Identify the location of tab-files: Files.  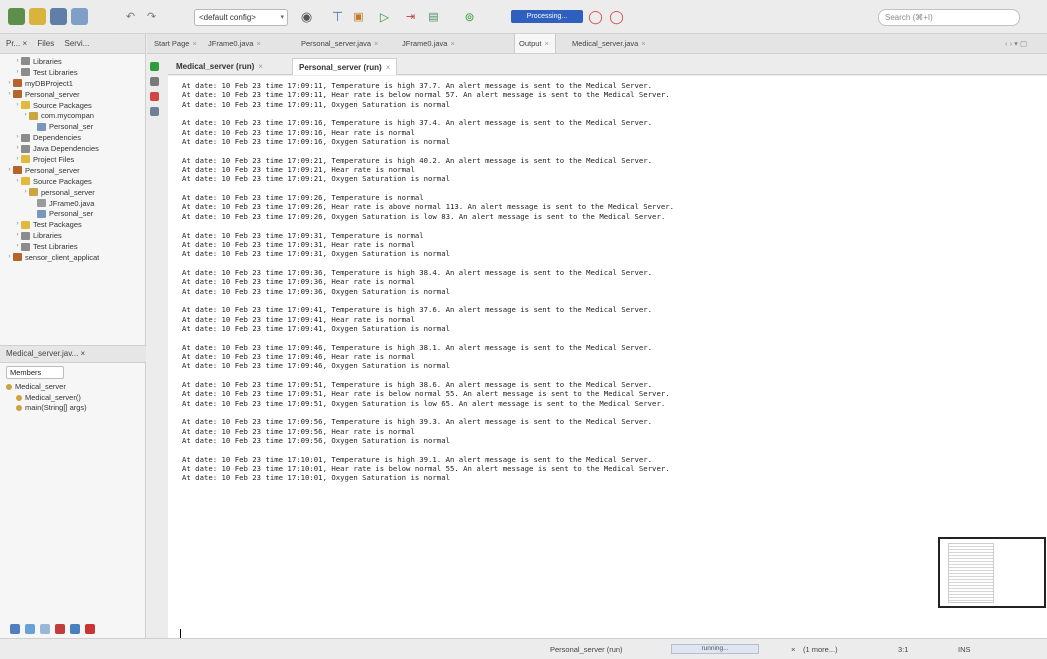
(45, 43).